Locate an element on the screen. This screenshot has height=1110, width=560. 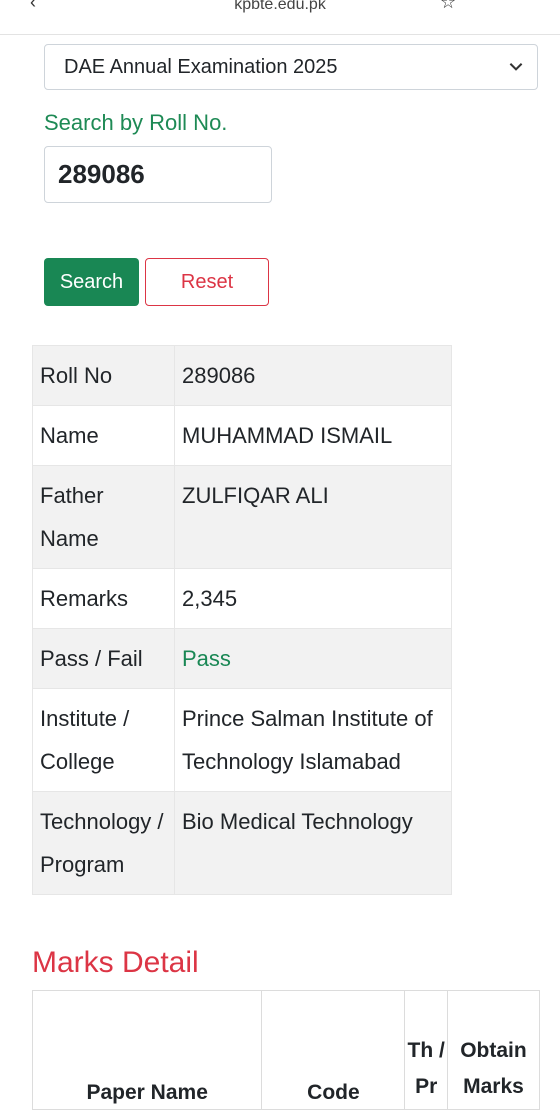
exam-select: DAE Annual Examination 2025 is located at coordinates (291, 67).